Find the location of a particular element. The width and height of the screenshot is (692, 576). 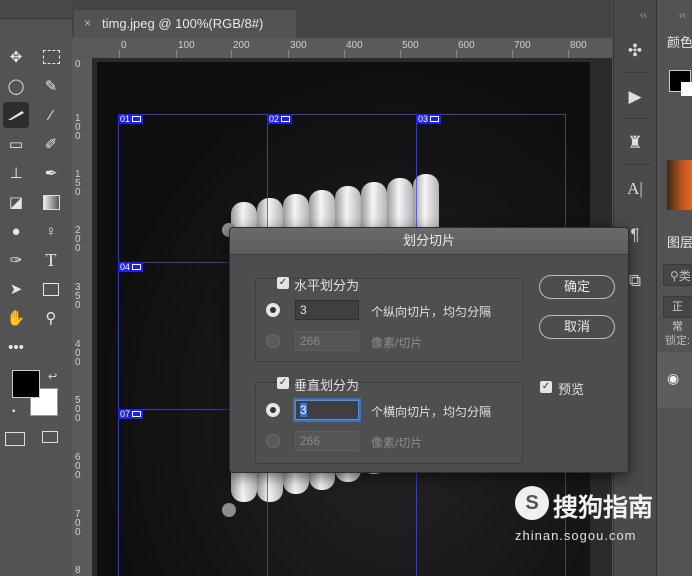

watermark-url: zhinan.sogou.com is located at coordinates (576, 535).